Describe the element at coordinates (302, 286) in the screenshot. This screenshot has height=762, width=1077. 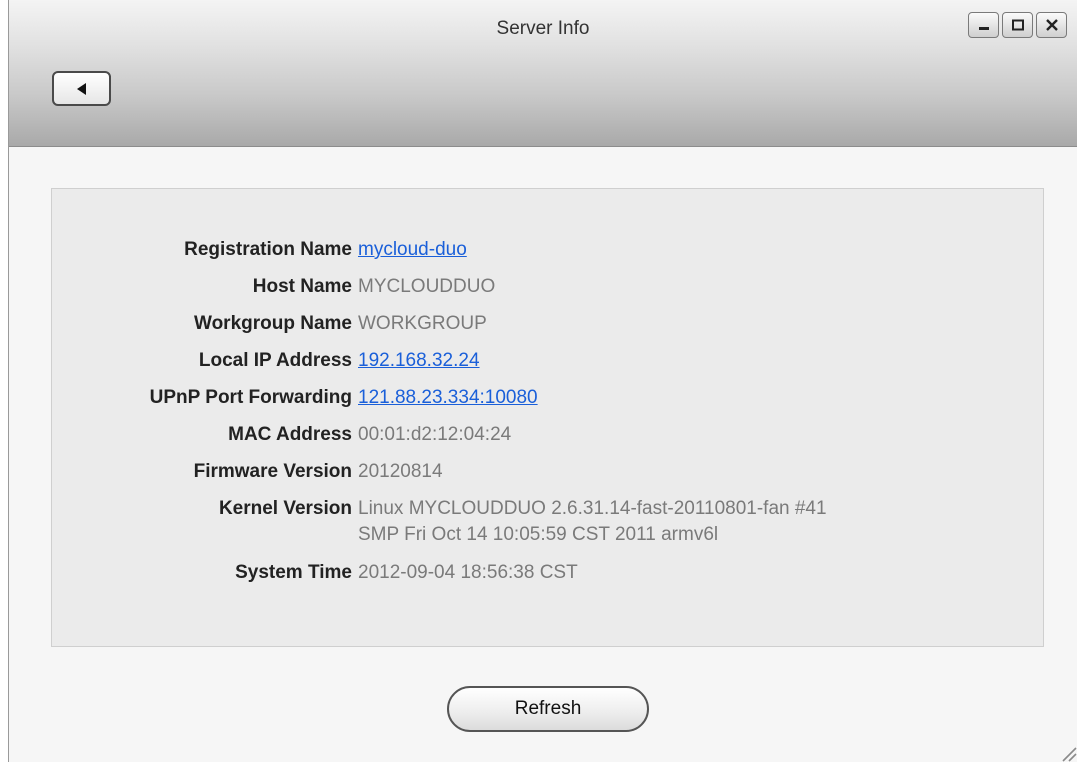
I see `host-name-label: Host Name` at that location.